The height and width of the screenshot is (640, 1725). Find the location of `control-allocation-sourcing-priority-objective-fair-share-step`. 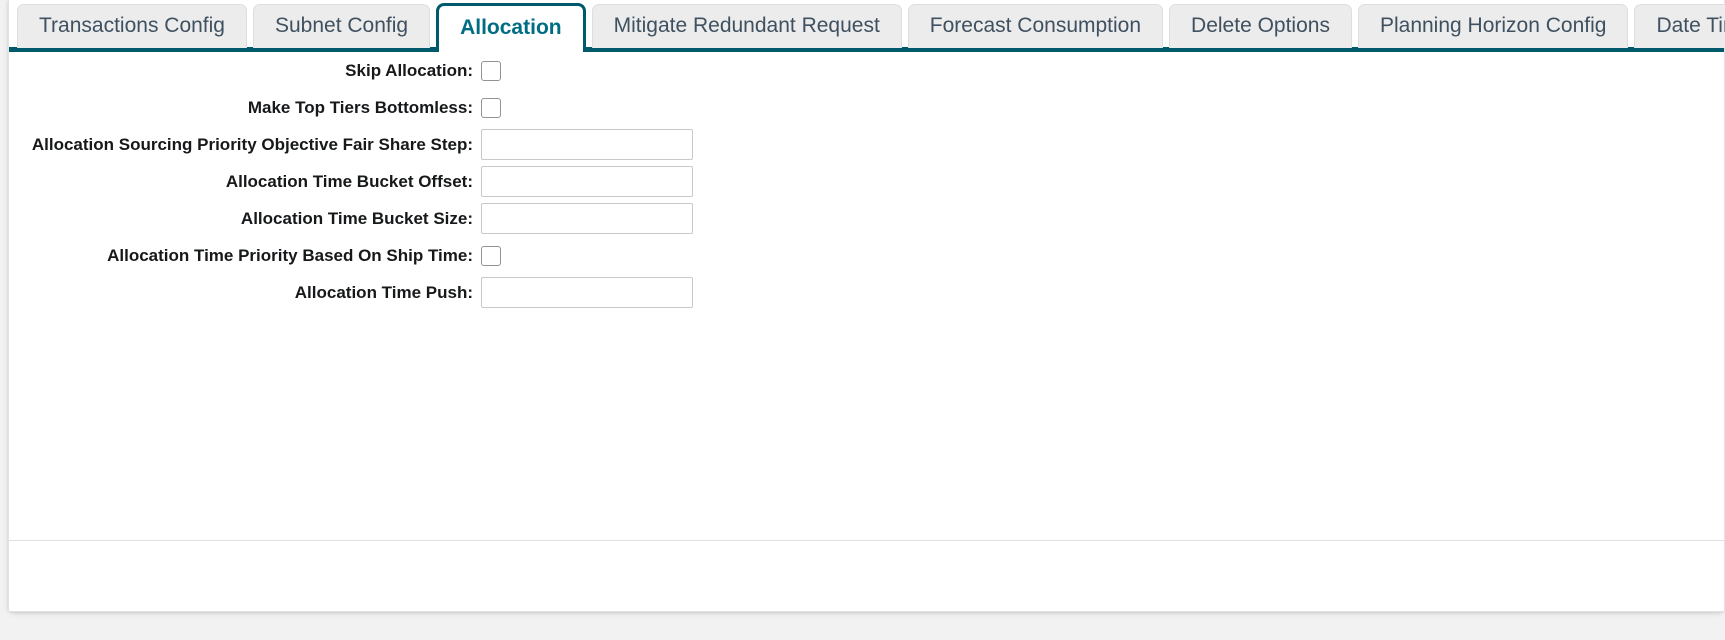

control-allocation-sourcing-priority-objective-fair-share-step is located at coordinates (587, 144).